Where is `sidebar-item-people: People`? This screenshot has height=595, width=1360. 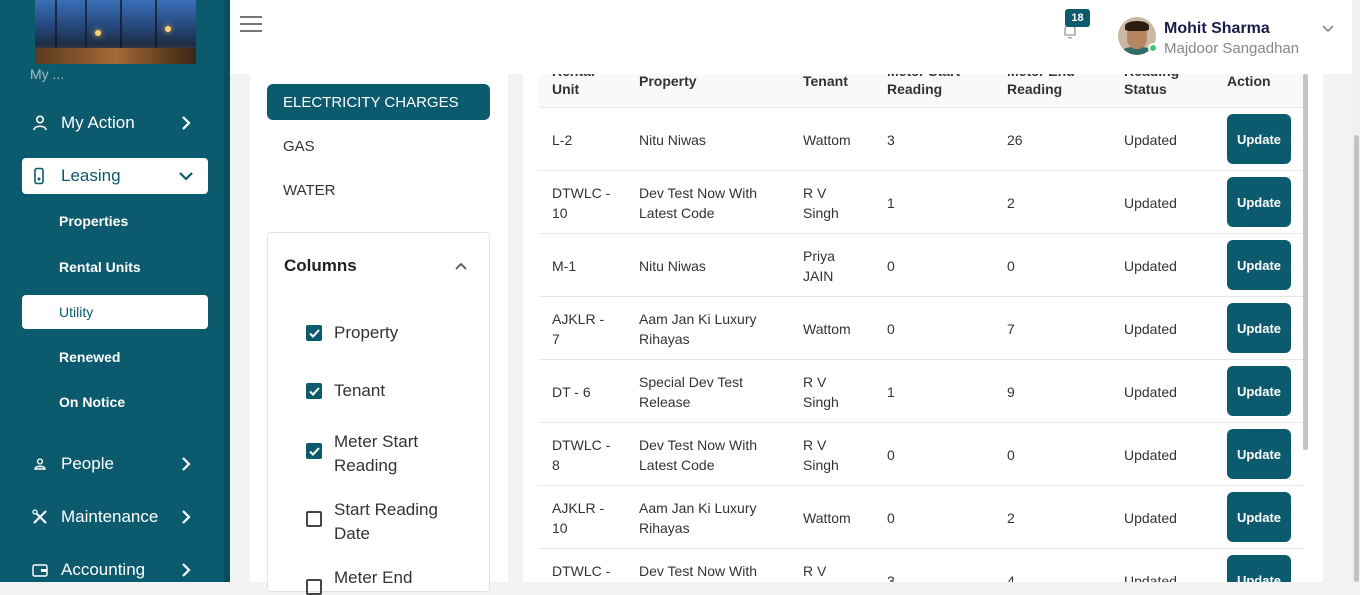 sidebar-item-people: People is located at coordinates (115, 464).